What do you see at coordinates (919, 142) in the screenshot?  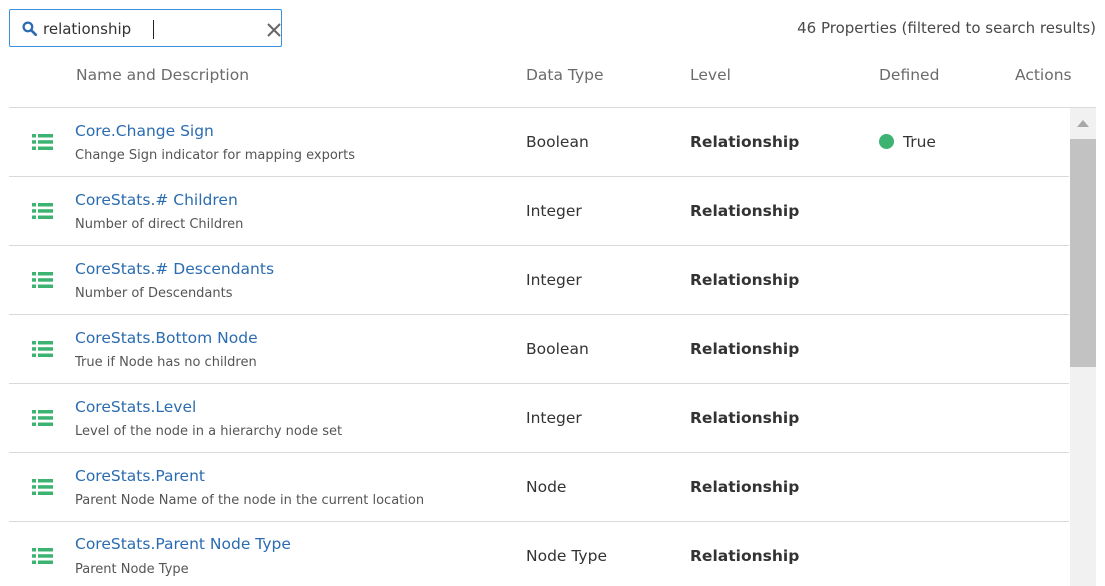 I see `defined-label: True` at bounding box center [919, 142].